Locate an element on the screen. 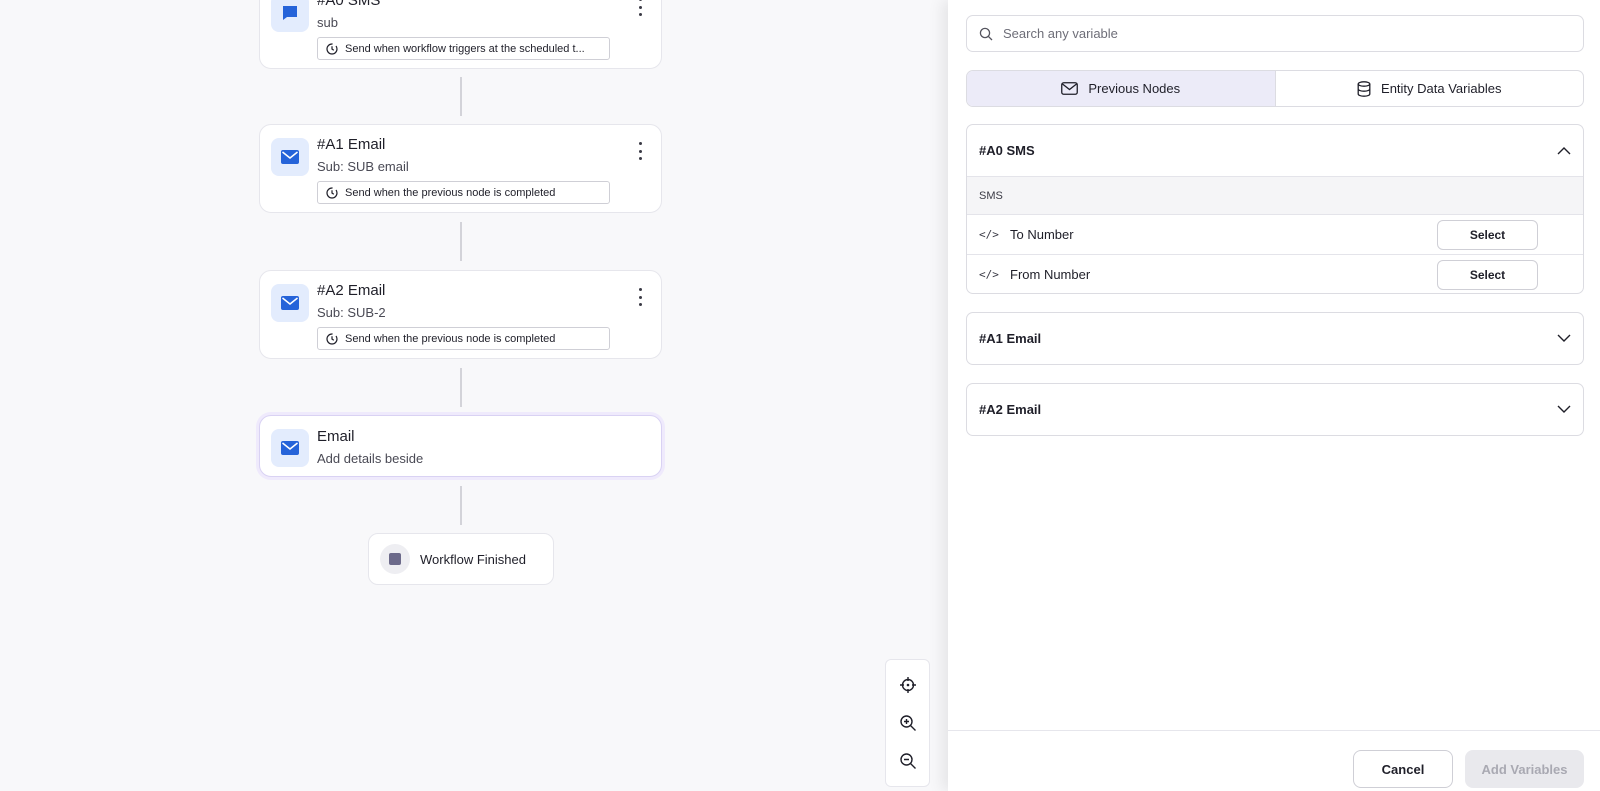  crosshair-icon is located at coordinates (907, 685).